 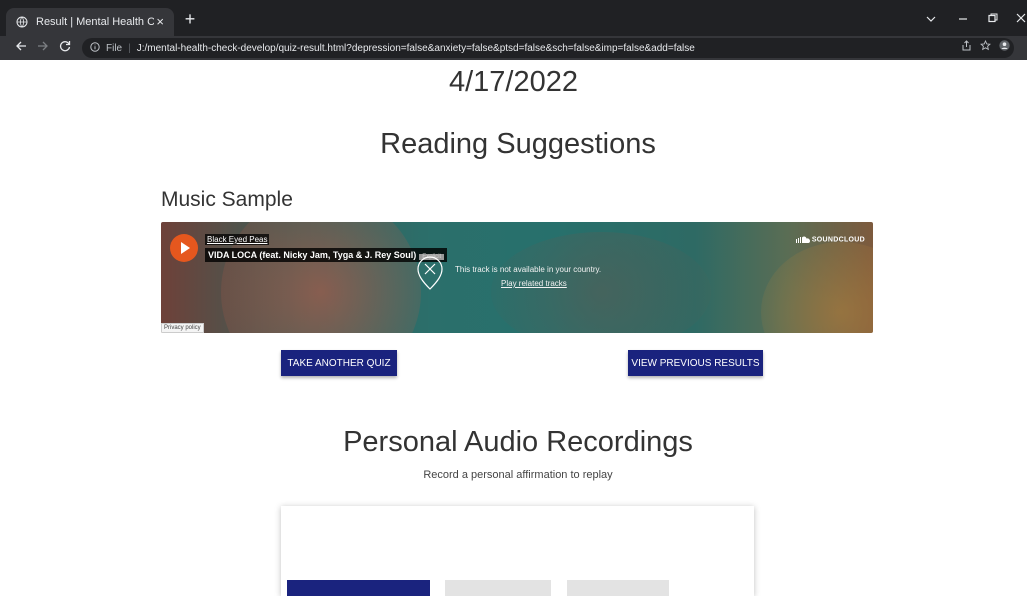 I want to click on soundcloud-logo: SOUNDCLOUD, so click(x=830, y=240).